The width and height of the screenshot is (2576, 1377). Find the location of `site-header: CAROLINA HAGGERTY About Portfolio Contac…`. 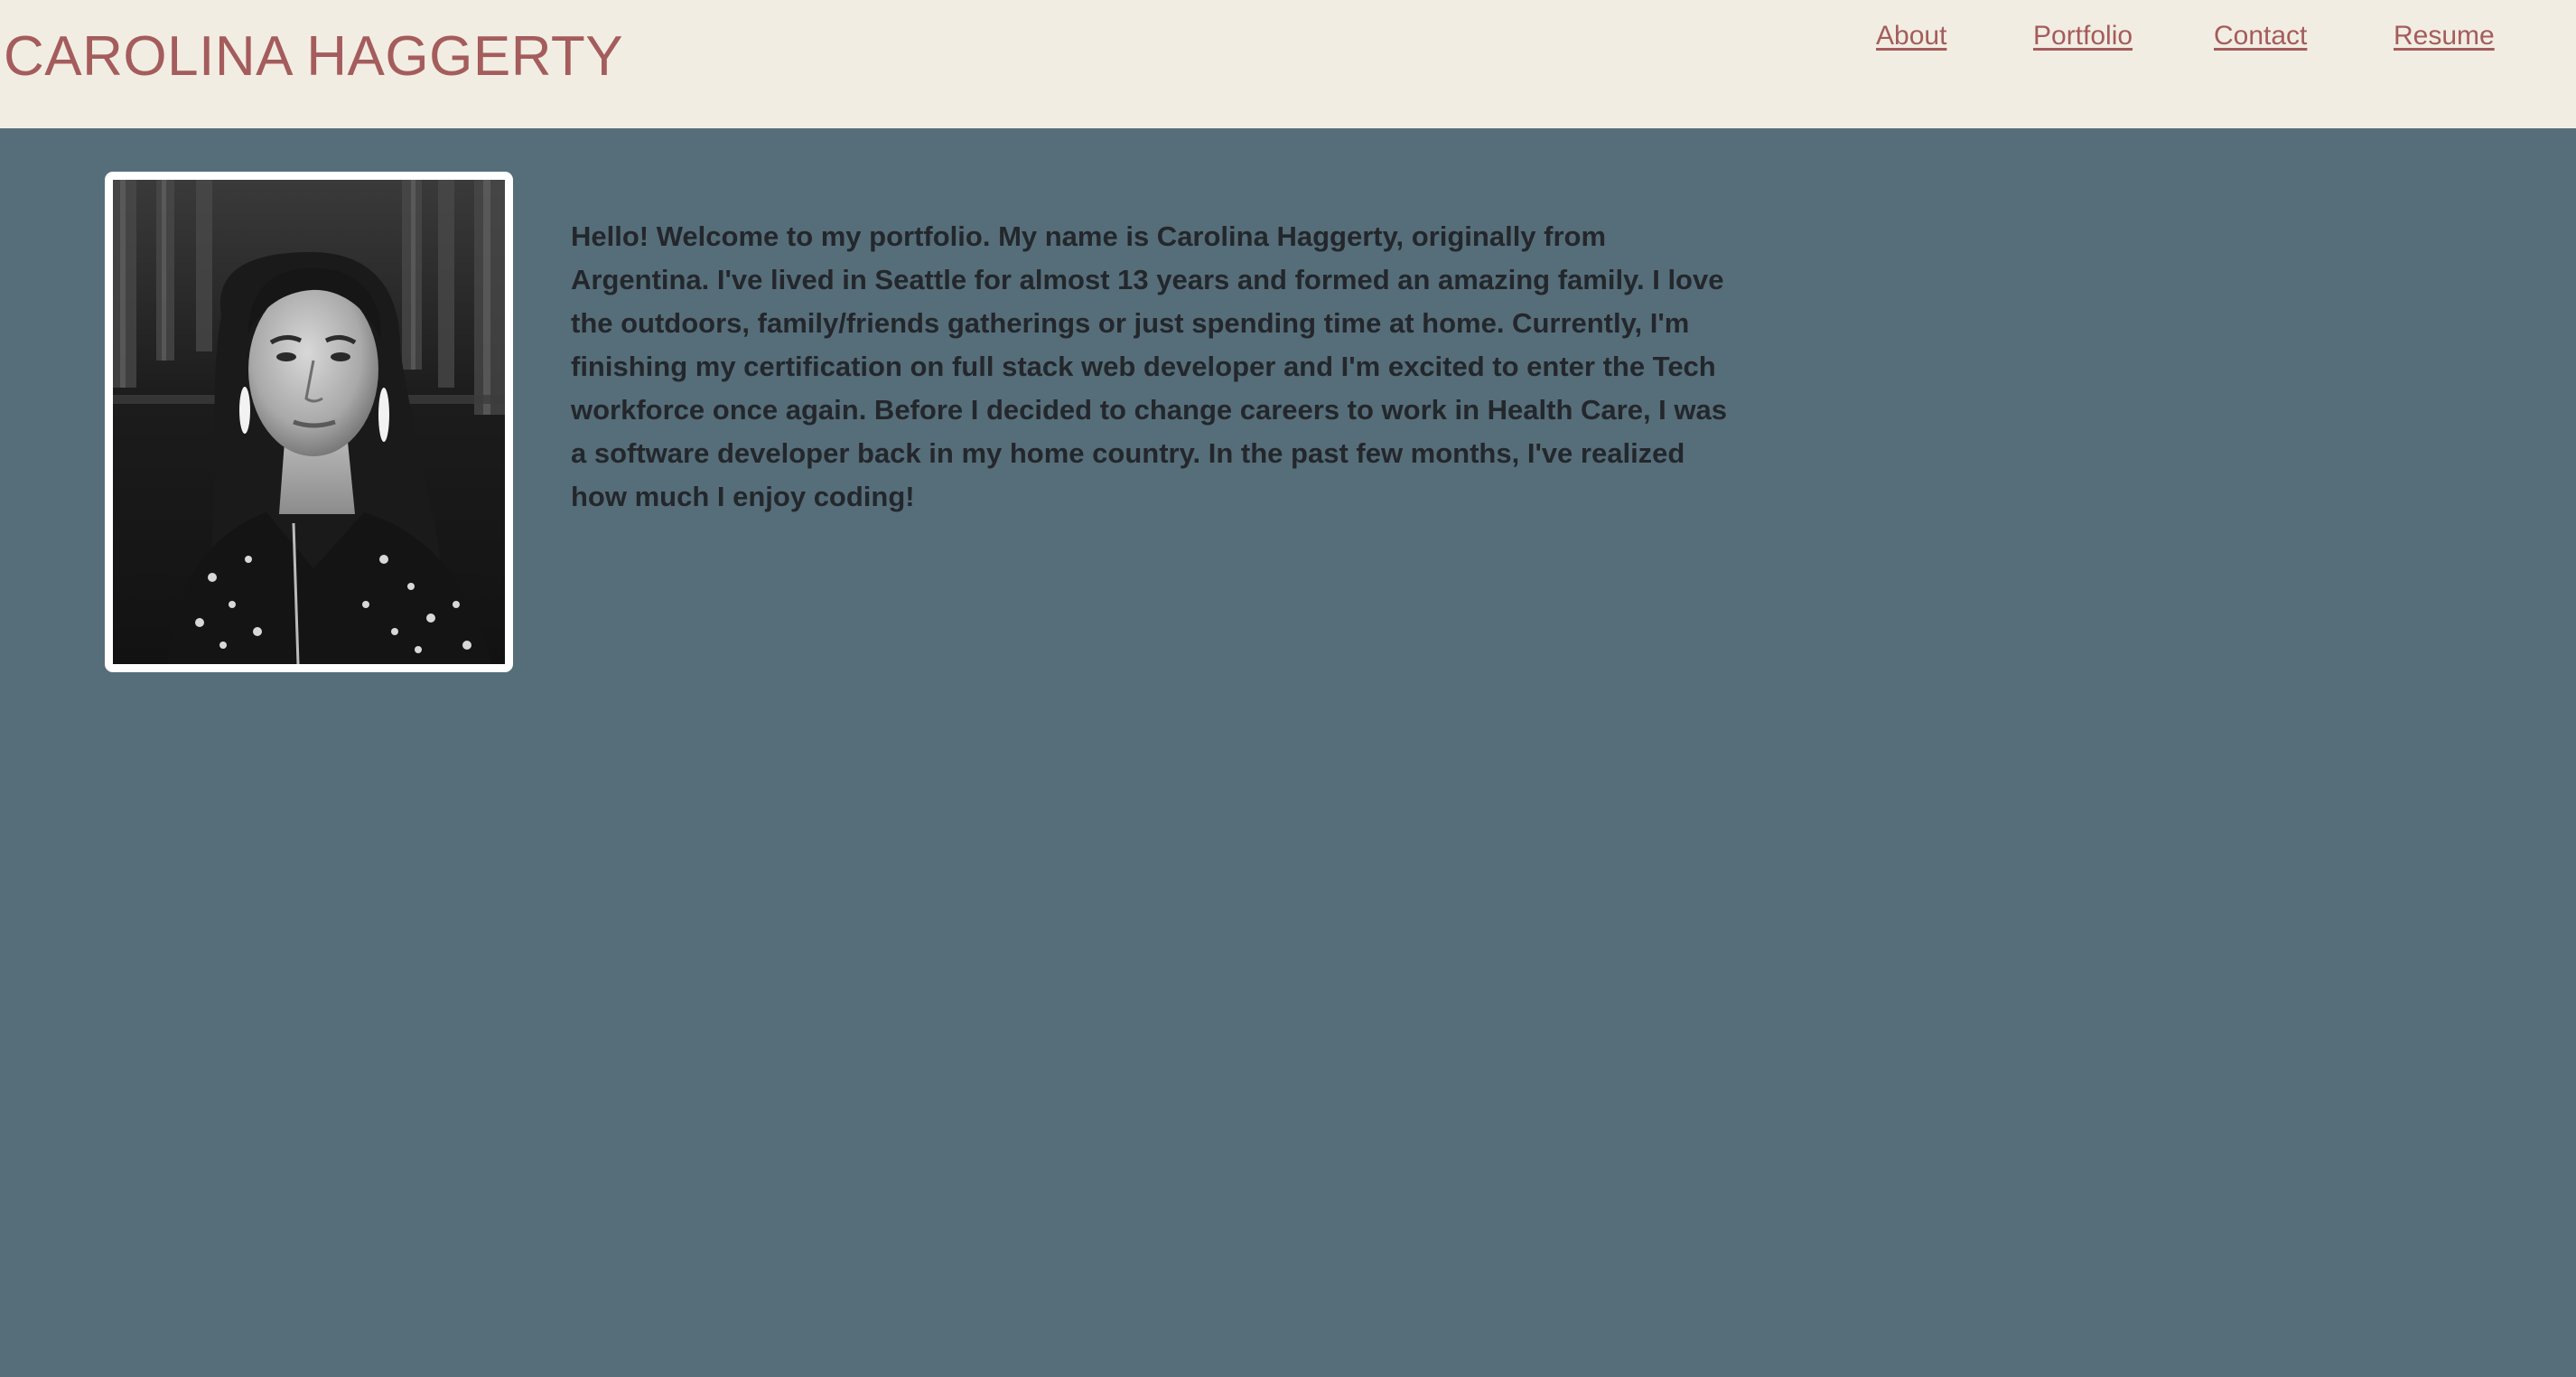

site-header: CAROLINA HAGGERTY About Portfolio Contac… is located at coordinates (1288, 64).